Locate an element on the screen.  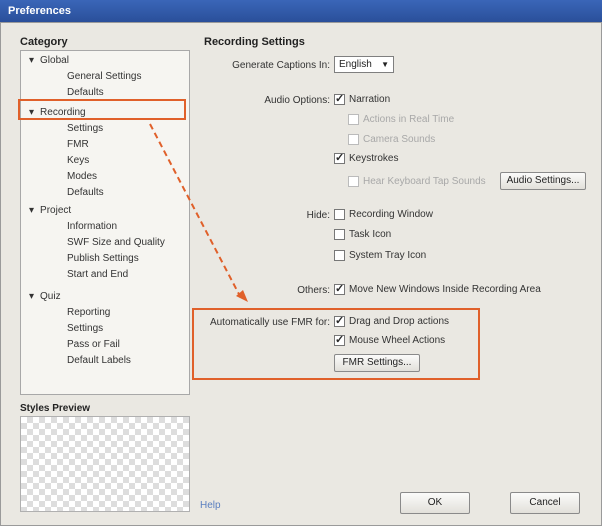
annotation-arrow is located at coordinates (198, 212).